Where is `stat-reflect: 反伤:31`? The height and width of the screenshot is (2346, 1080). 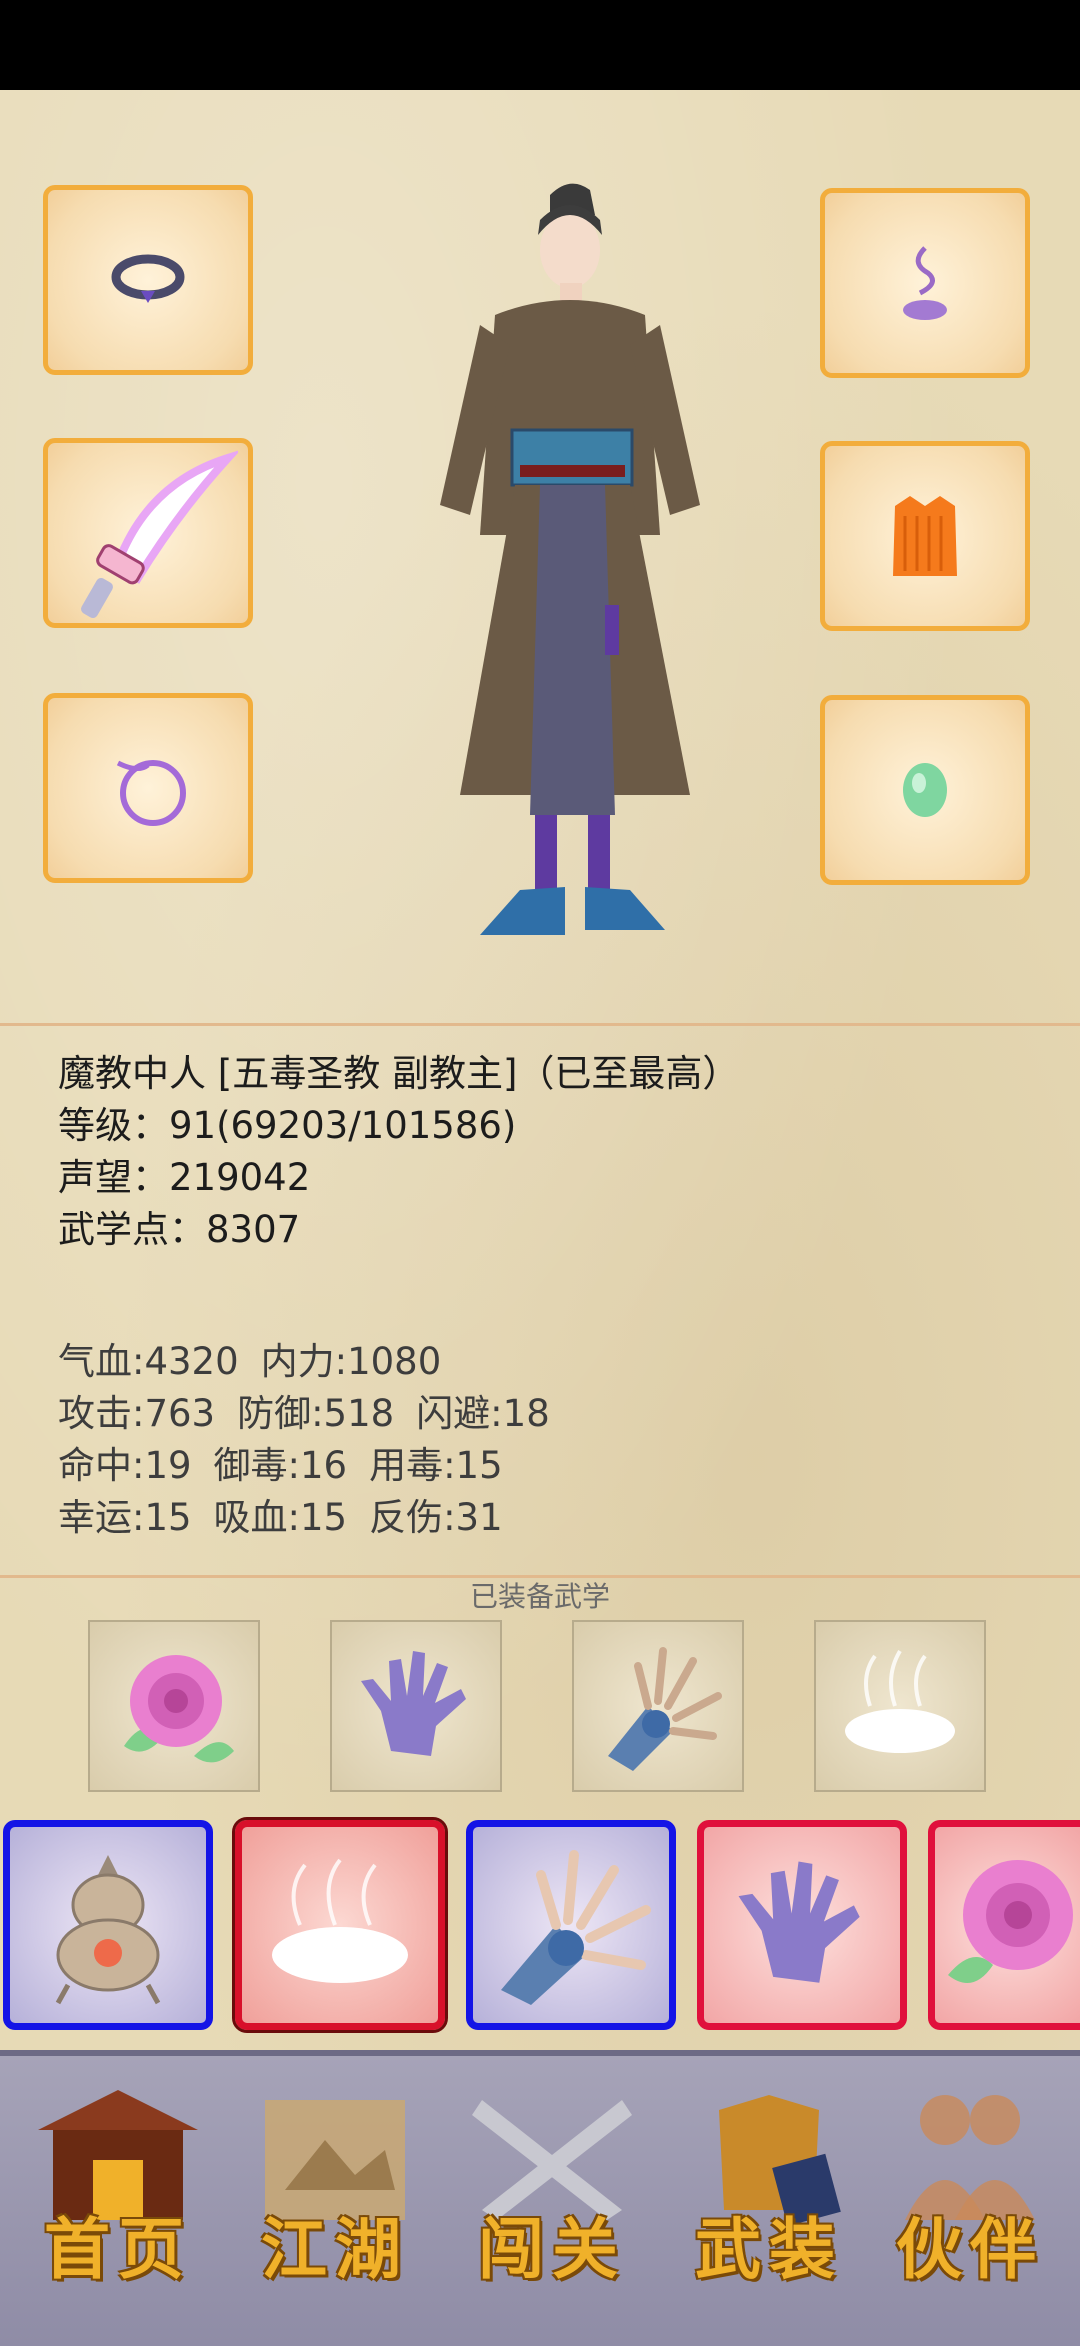 stat-reflect: 反伤:31 is located at coordinates (436, 1517).